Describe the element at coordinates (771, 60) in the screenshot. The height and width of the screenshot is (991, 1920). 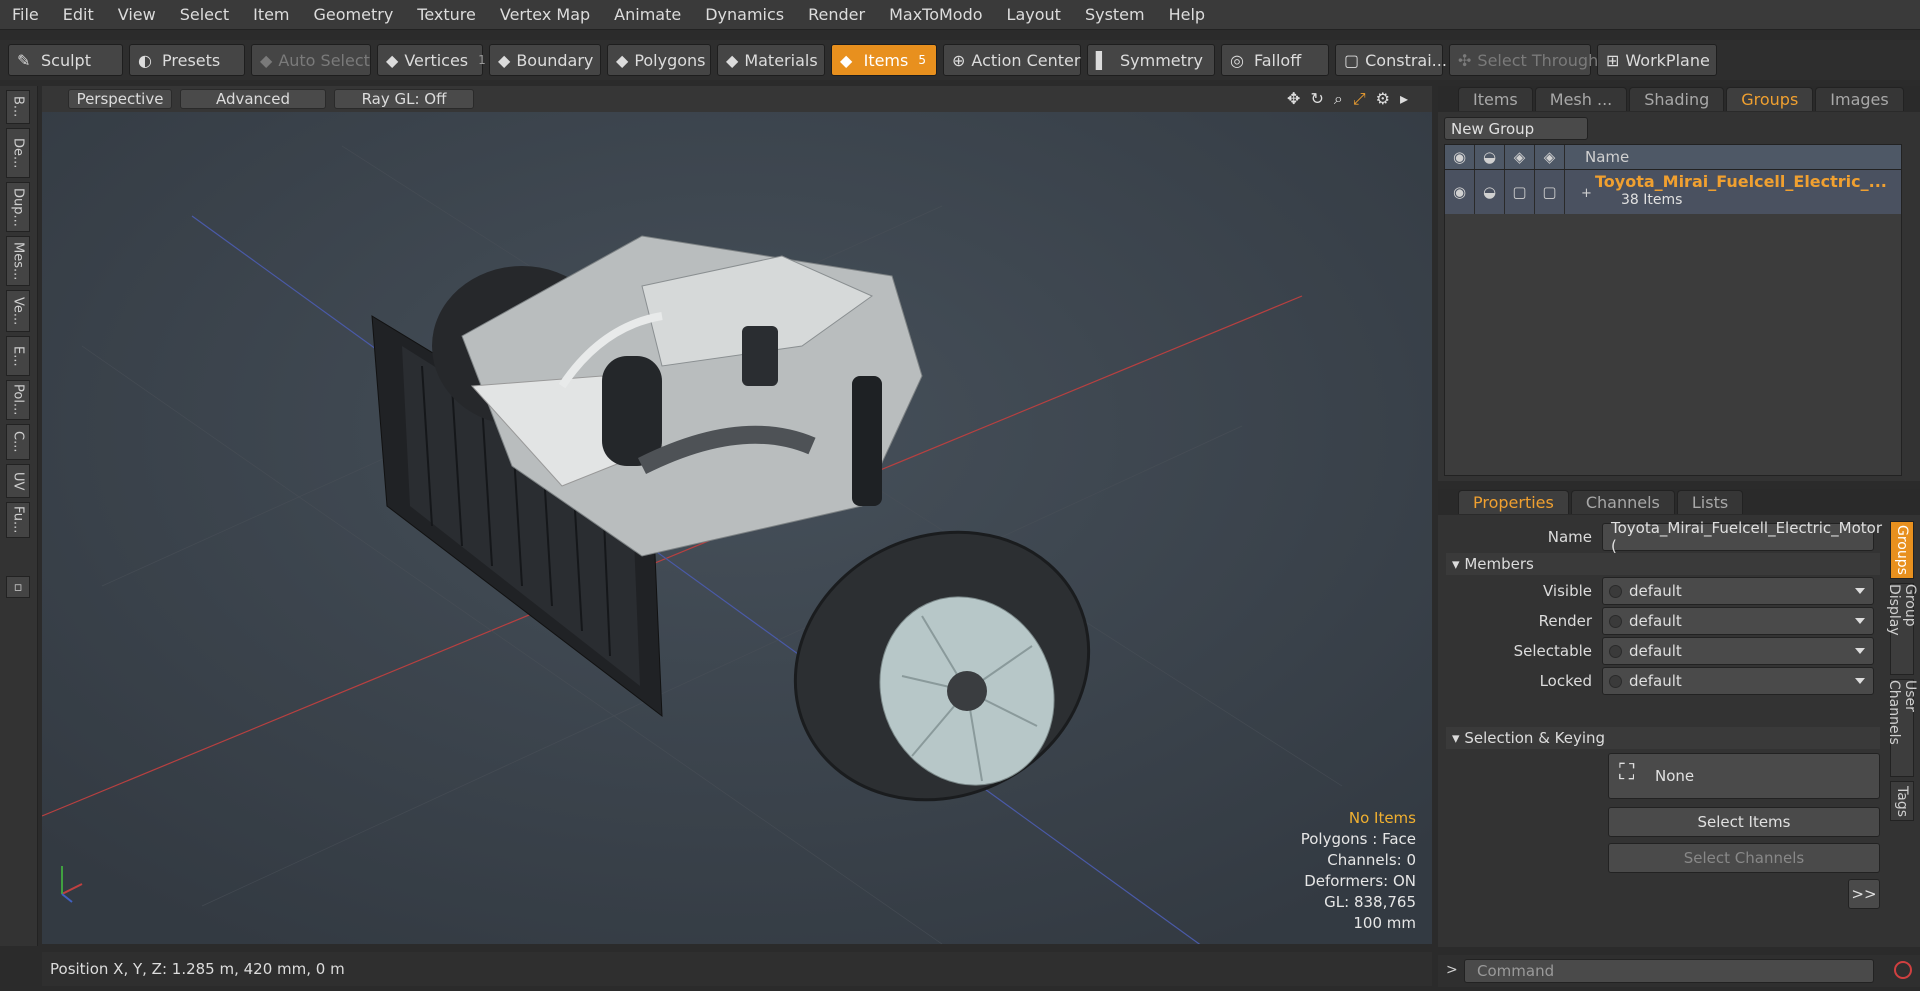
I see `materials-button: ◆ Materials` at that location.